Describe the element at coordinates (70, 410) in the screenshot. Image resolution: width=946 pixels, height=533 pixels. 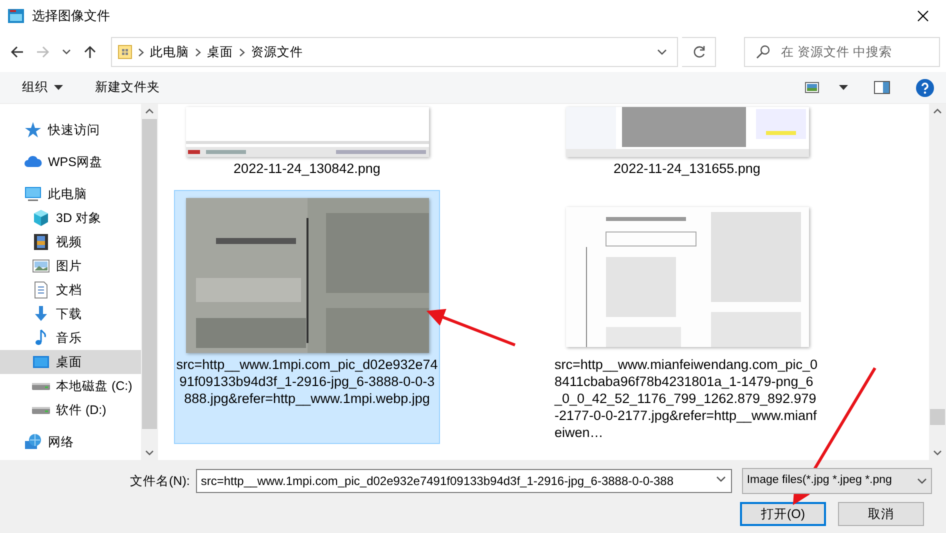
I see `sidebar-item: 软件 (D:)` at that location.